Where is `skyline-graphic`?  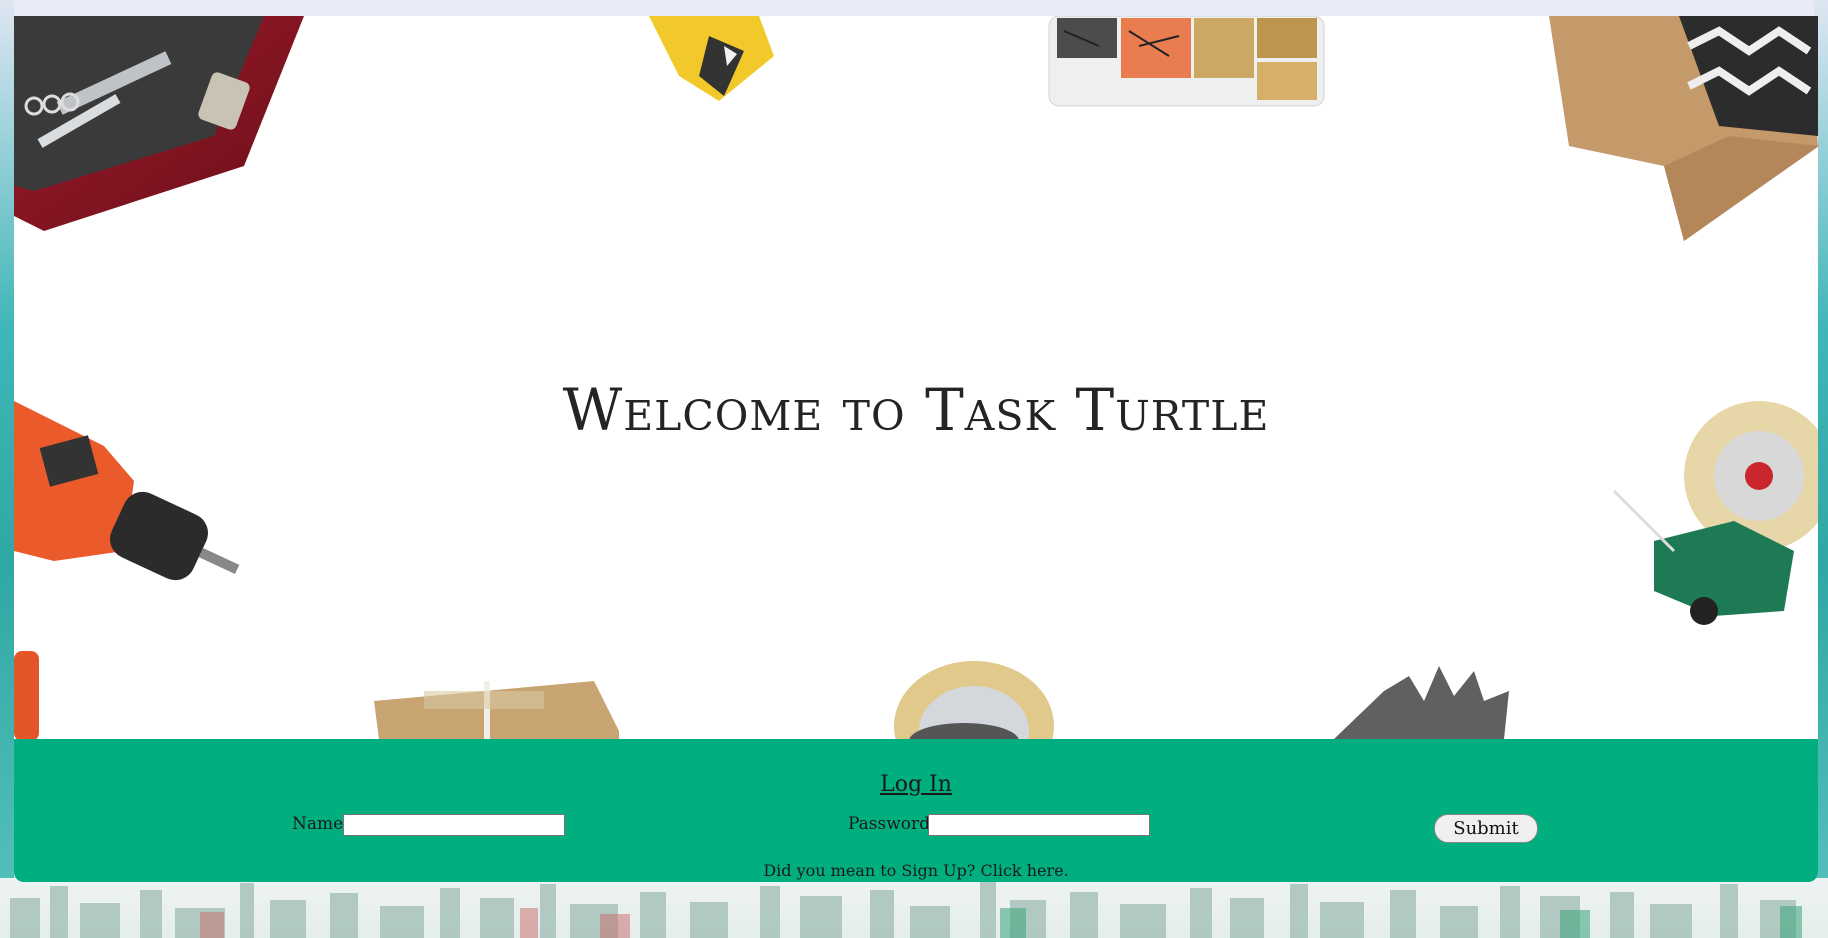 skyline-graphic is located at coordinates (906, 910).